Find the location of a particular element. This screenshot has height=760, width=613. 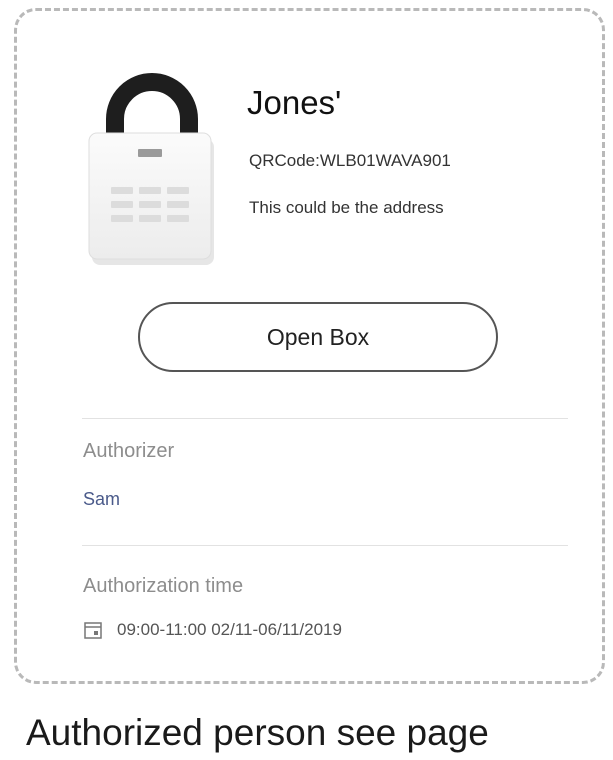

authorization-time-label: Authorization time is located at coordinates (163, 586).